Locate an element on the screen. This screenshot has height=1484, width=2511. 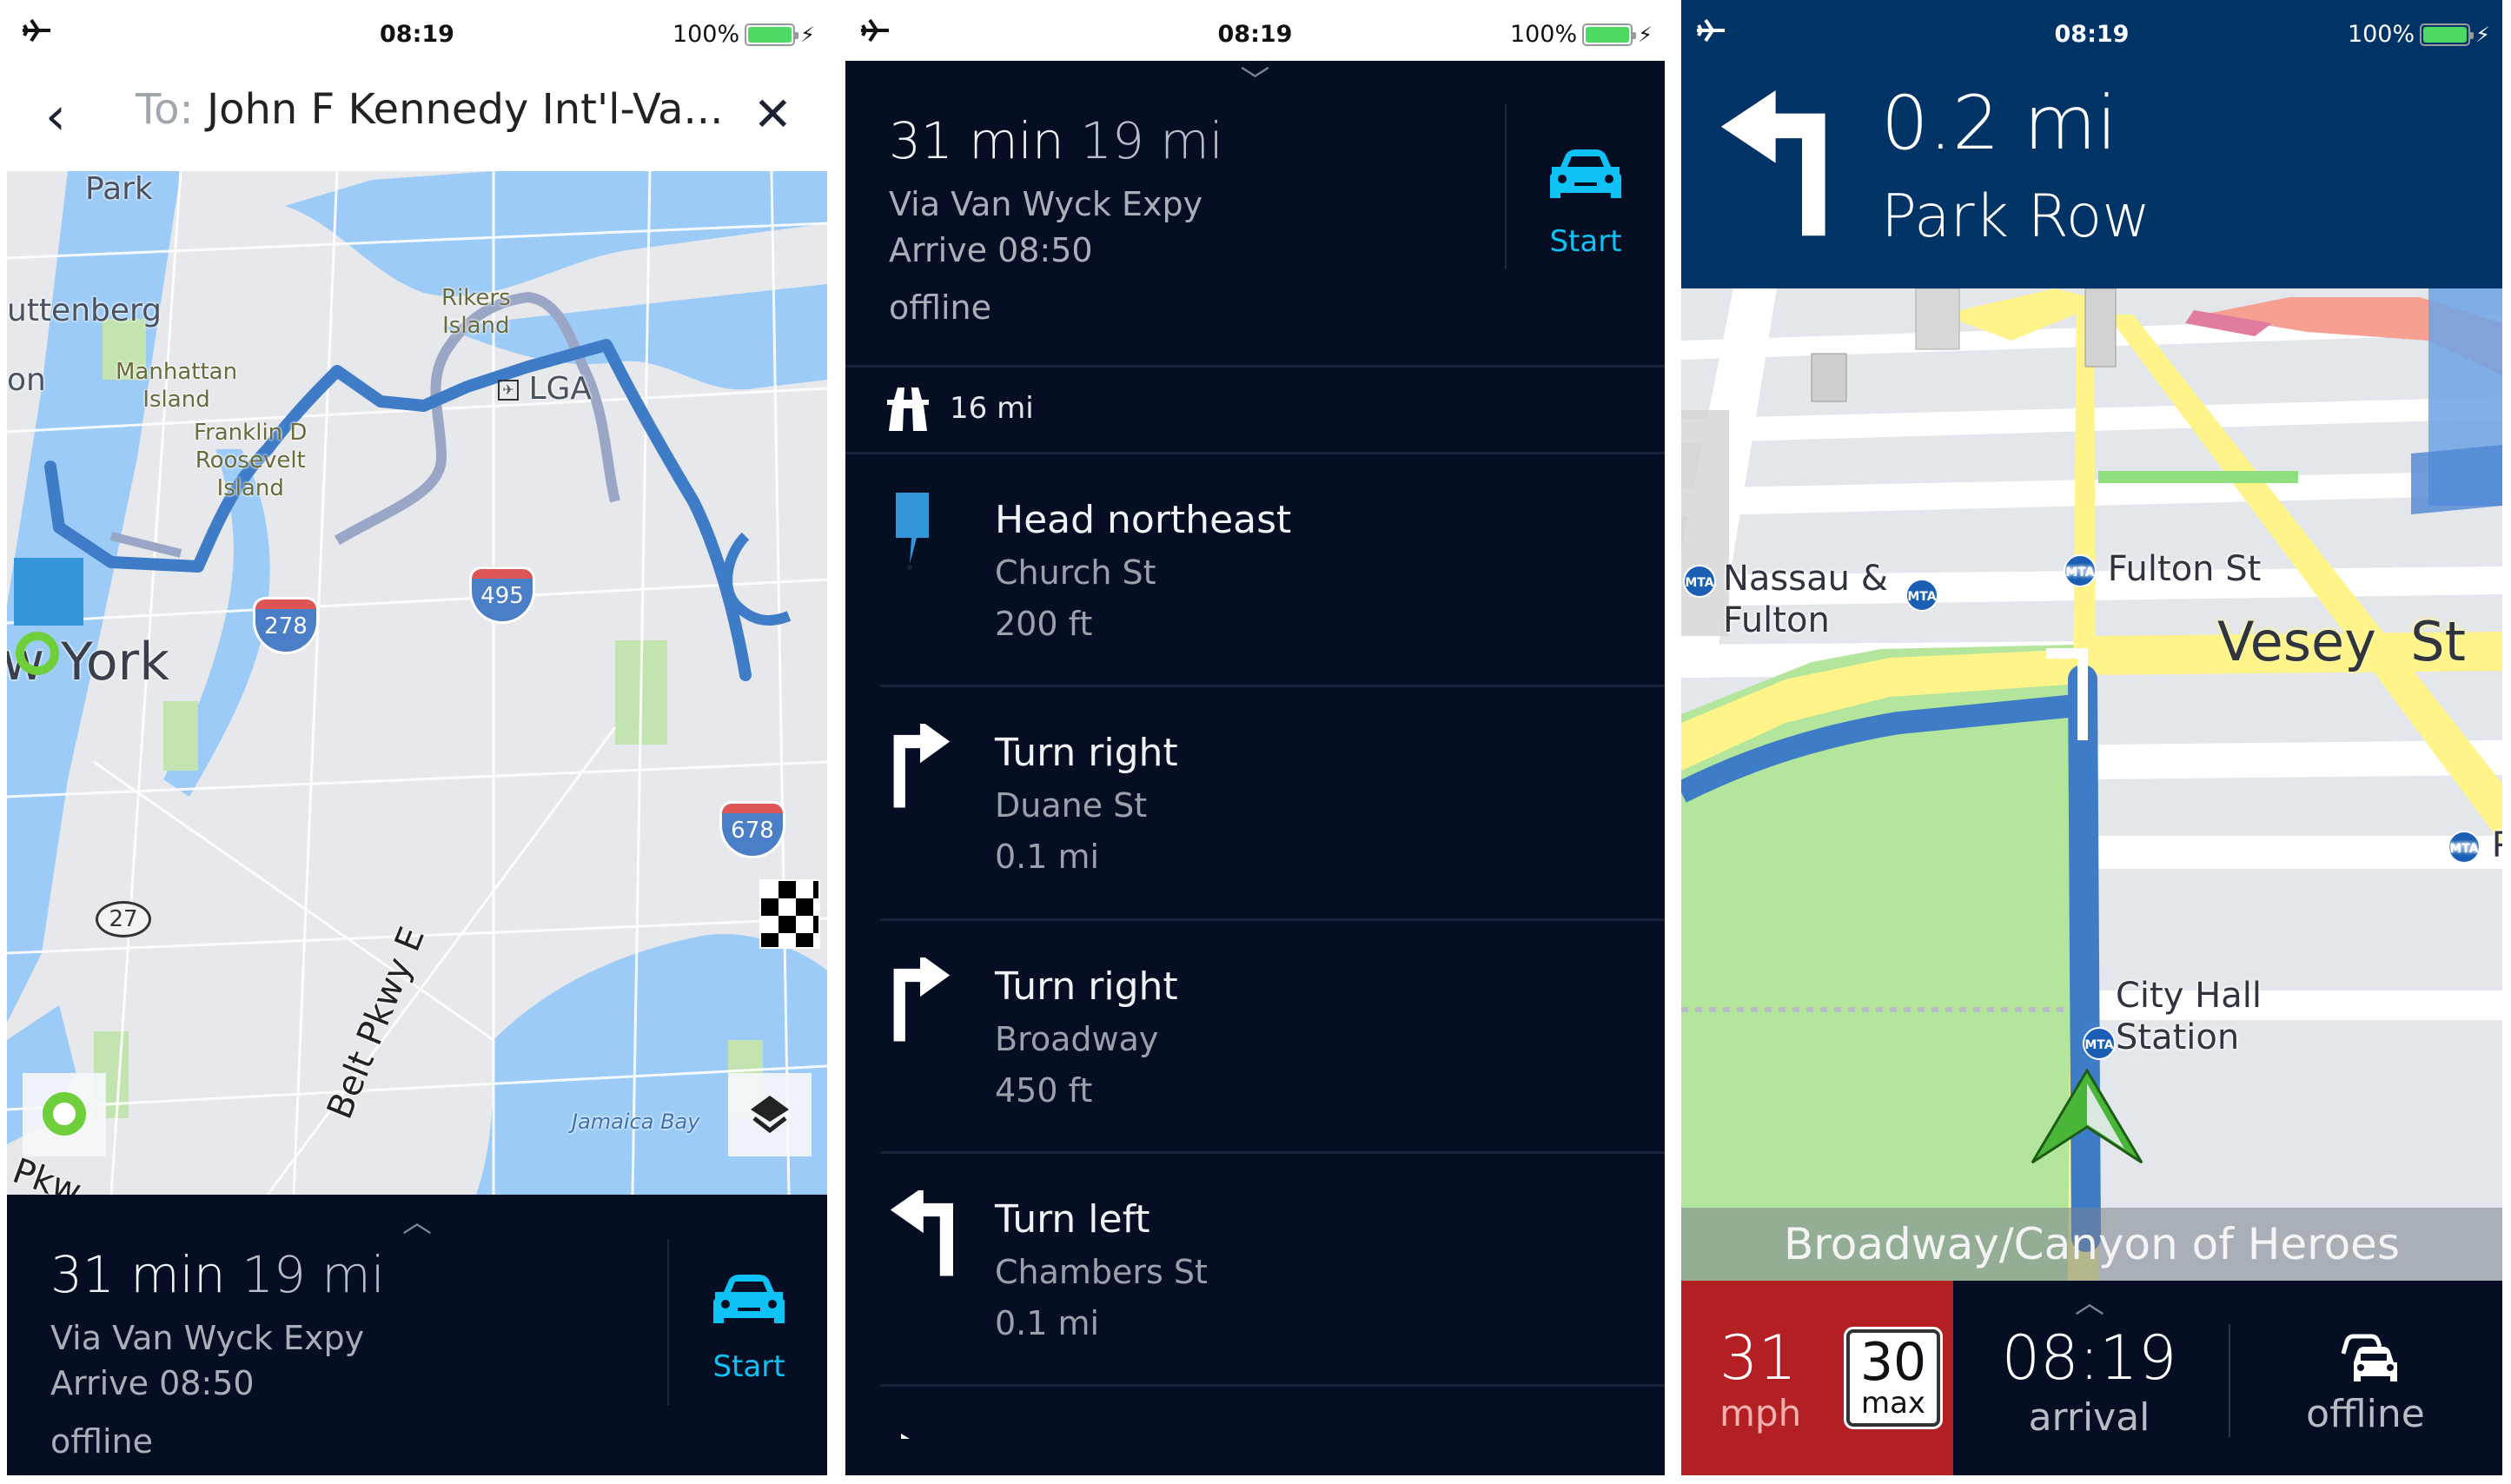
back-button: ‹ is located at coordinates (67, 116).